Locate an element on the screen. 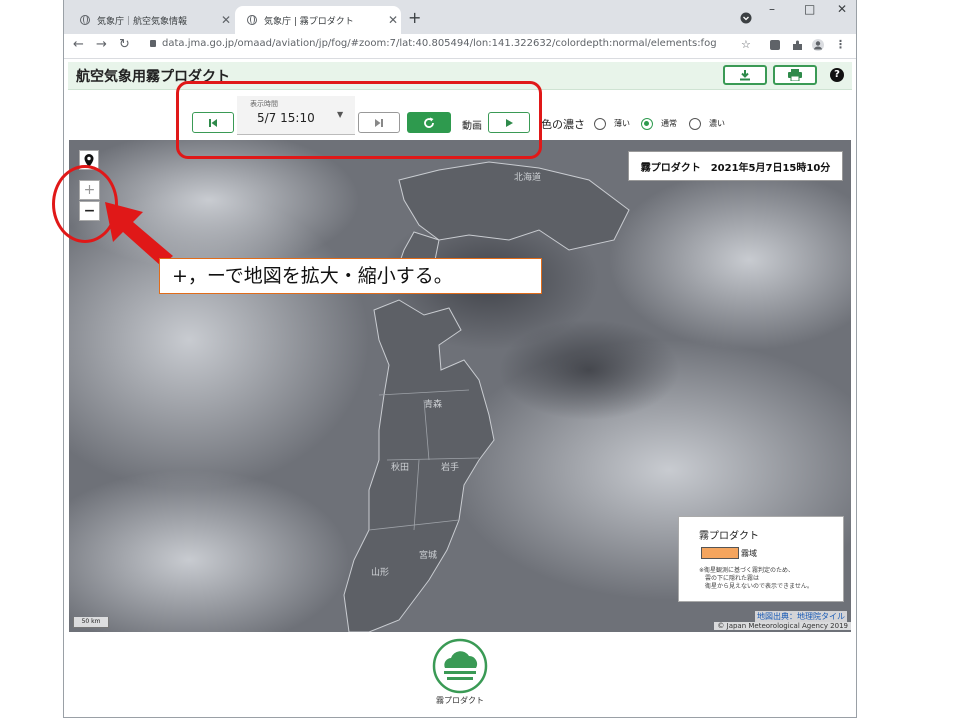 The height and width of the screenshot is (720, 960). scale-bar: 50 km is located at coordinates (91, 622).